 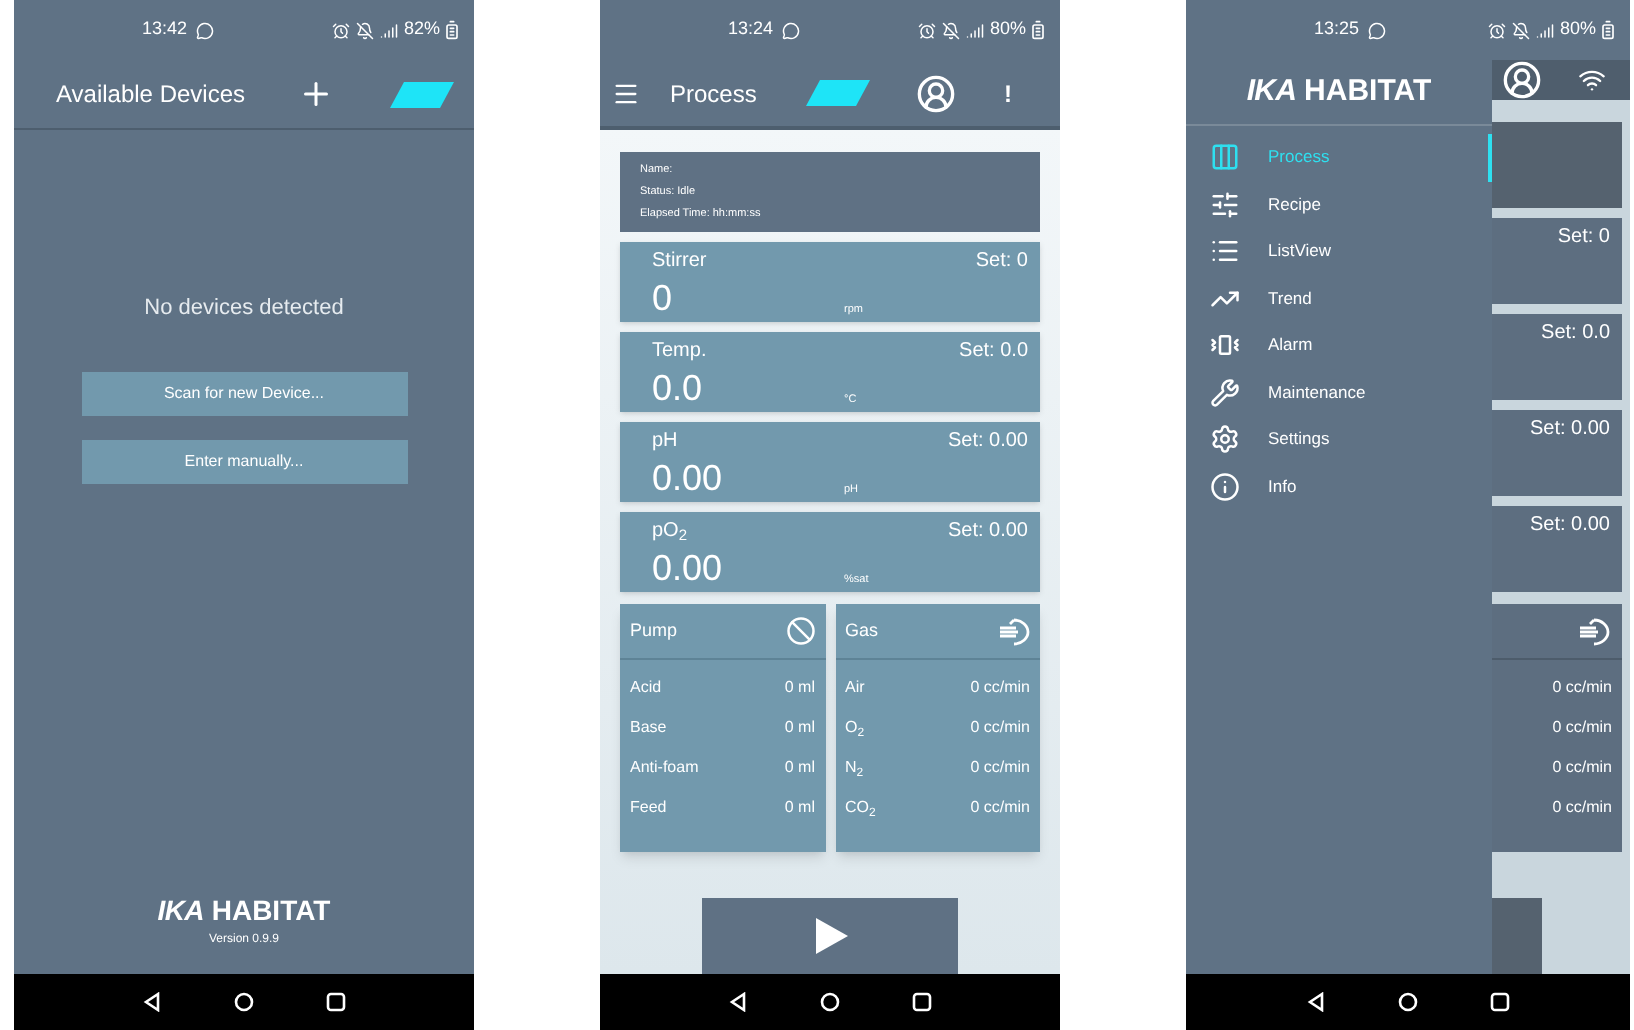 I want to click on measurement-name: Stirrer, so click(x=679, y=262).